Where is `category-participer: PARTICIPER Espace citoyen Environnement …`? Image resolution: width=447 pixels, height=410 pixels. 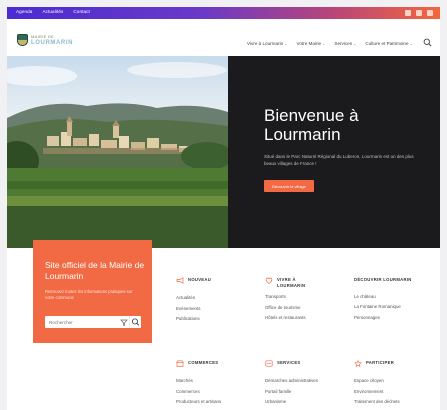
category-participer: PARTICIPER Espace citoyen Environnement … is located at coordinates (397, 382).